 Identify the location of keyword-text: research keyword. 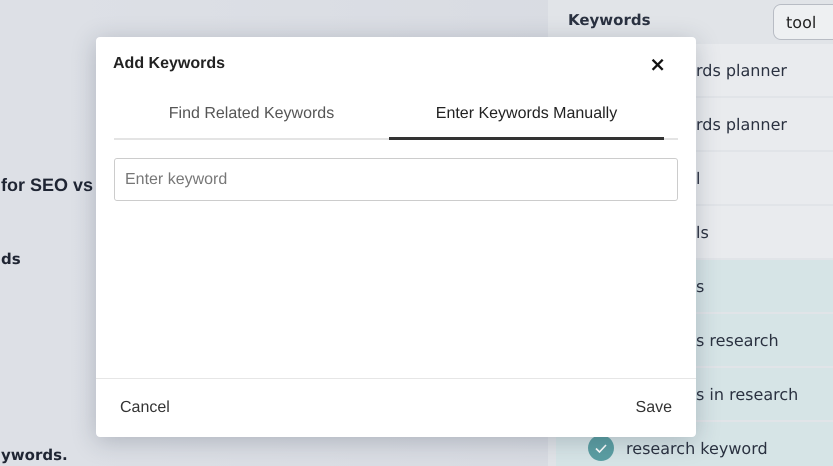
(697, 448).